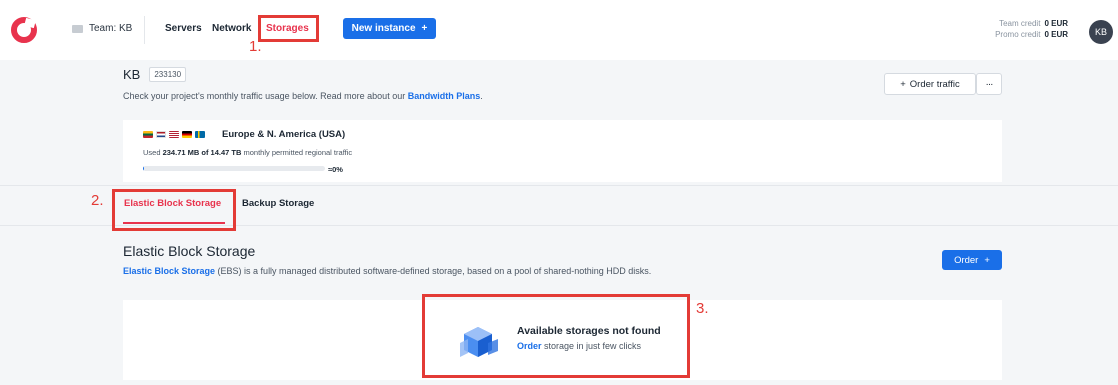  What do you see at coordinates (202, 152) in the screenshot?
I see `usage-amount: 234.71 MB of 14.47 TB` at bounding box center [202, 152].